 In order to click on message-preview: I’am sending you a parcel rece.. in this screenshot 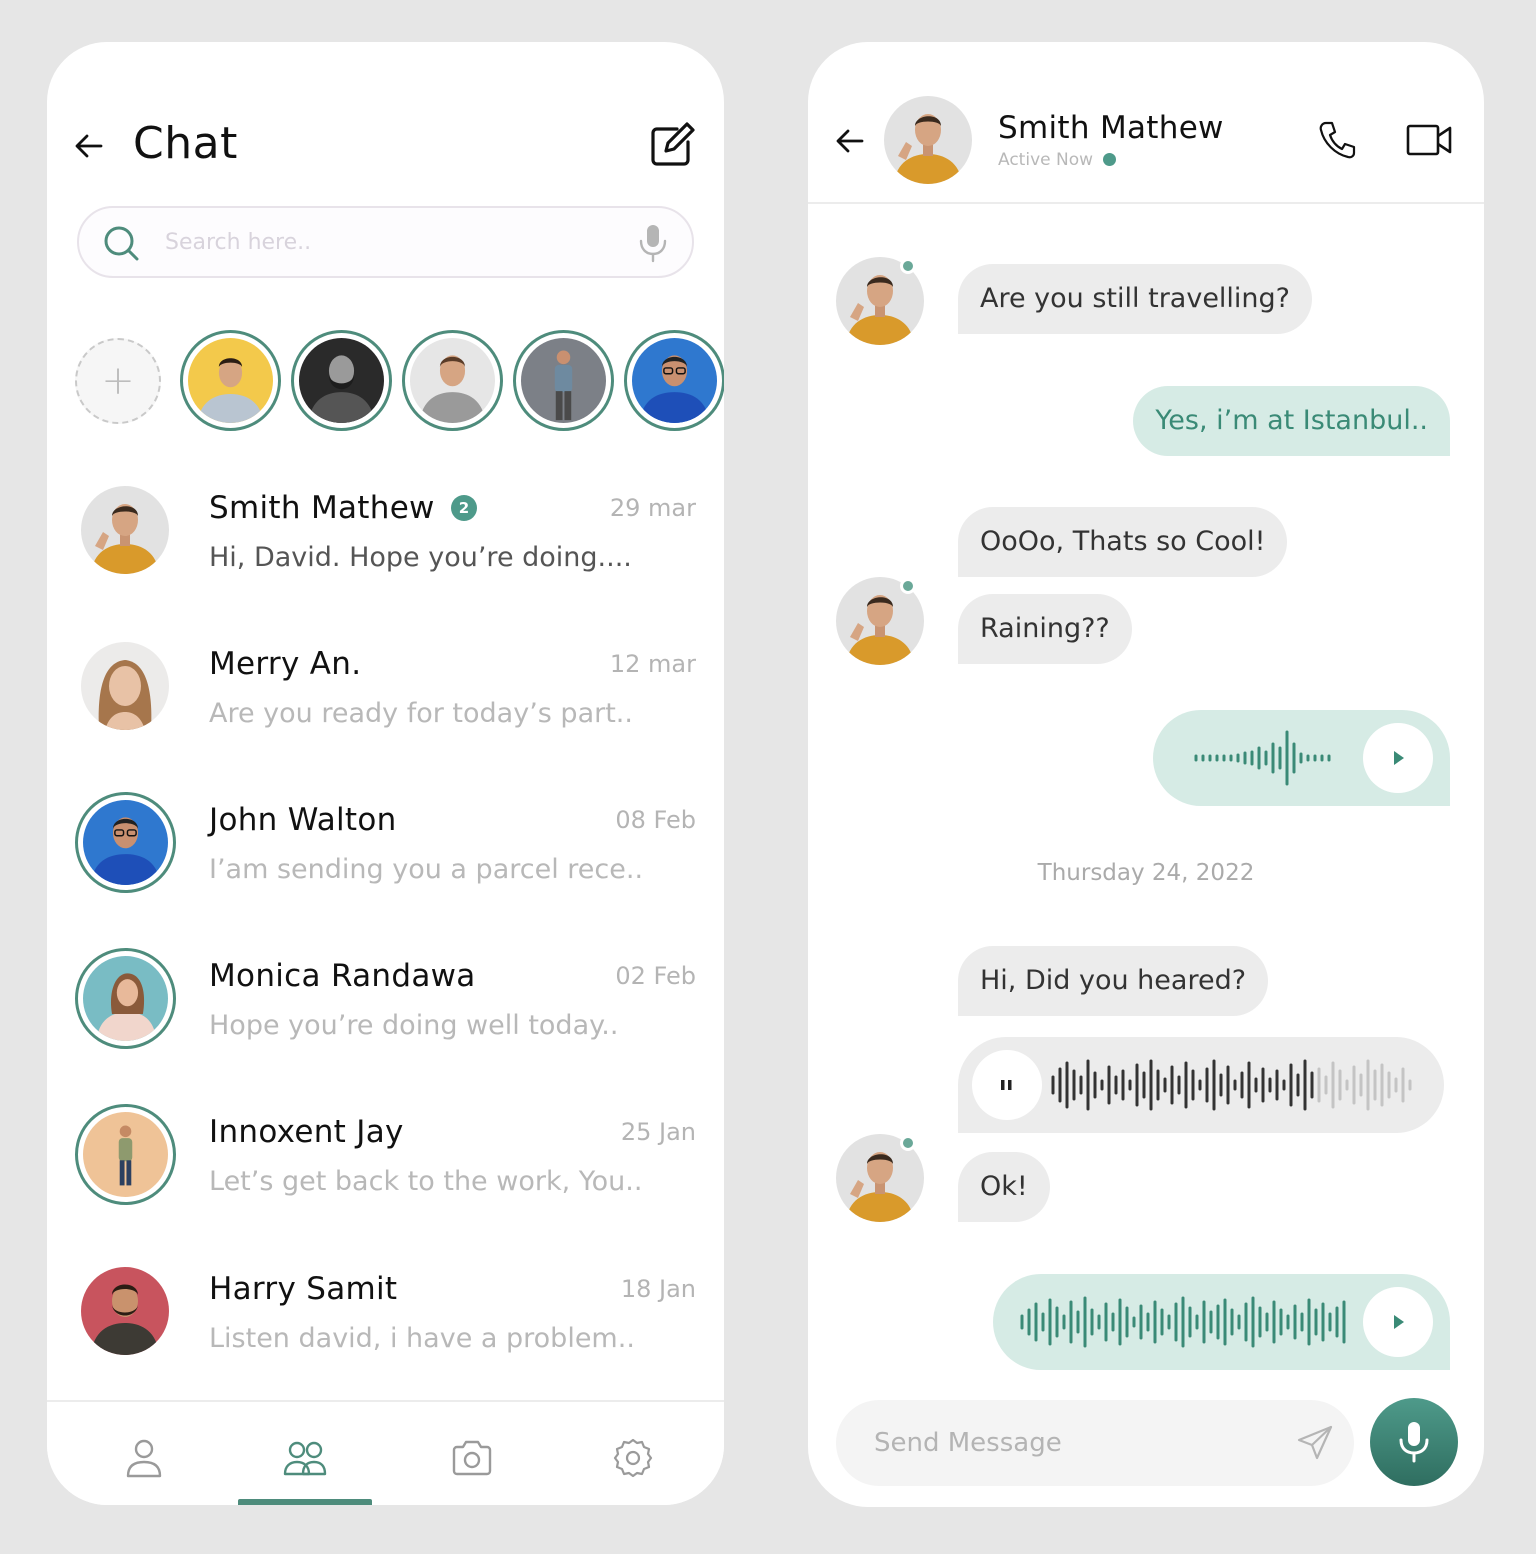, I will do `click(426, 869)`.